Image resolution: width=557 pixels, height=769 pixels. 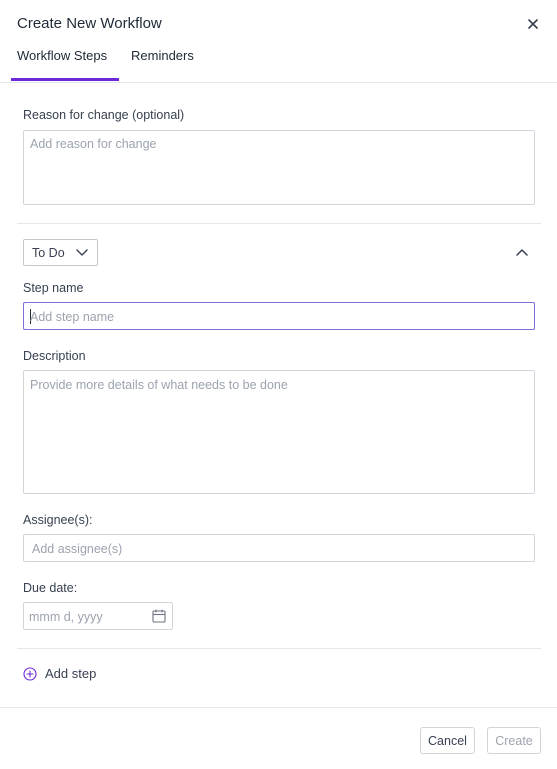 What do you see at coordinates (279, 167) in the screenshot?
I see `reason-textarea: Add reason for change` at bounding box center [279, 167].